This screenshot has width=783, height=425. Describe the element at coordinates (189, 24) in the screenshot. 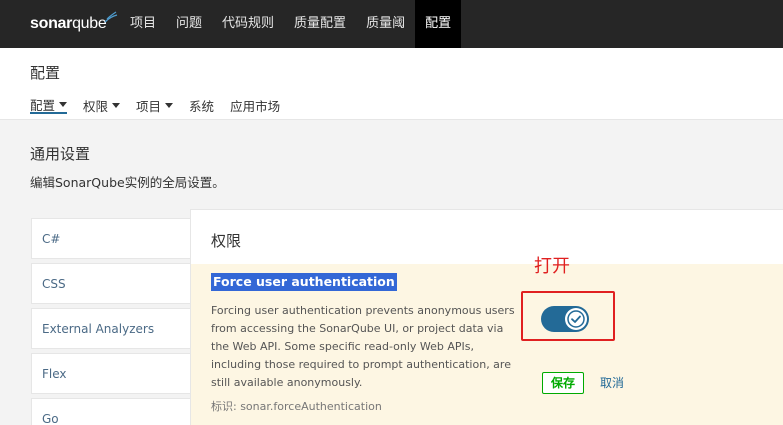

I see `nav-item-issues: 问题` at that location.